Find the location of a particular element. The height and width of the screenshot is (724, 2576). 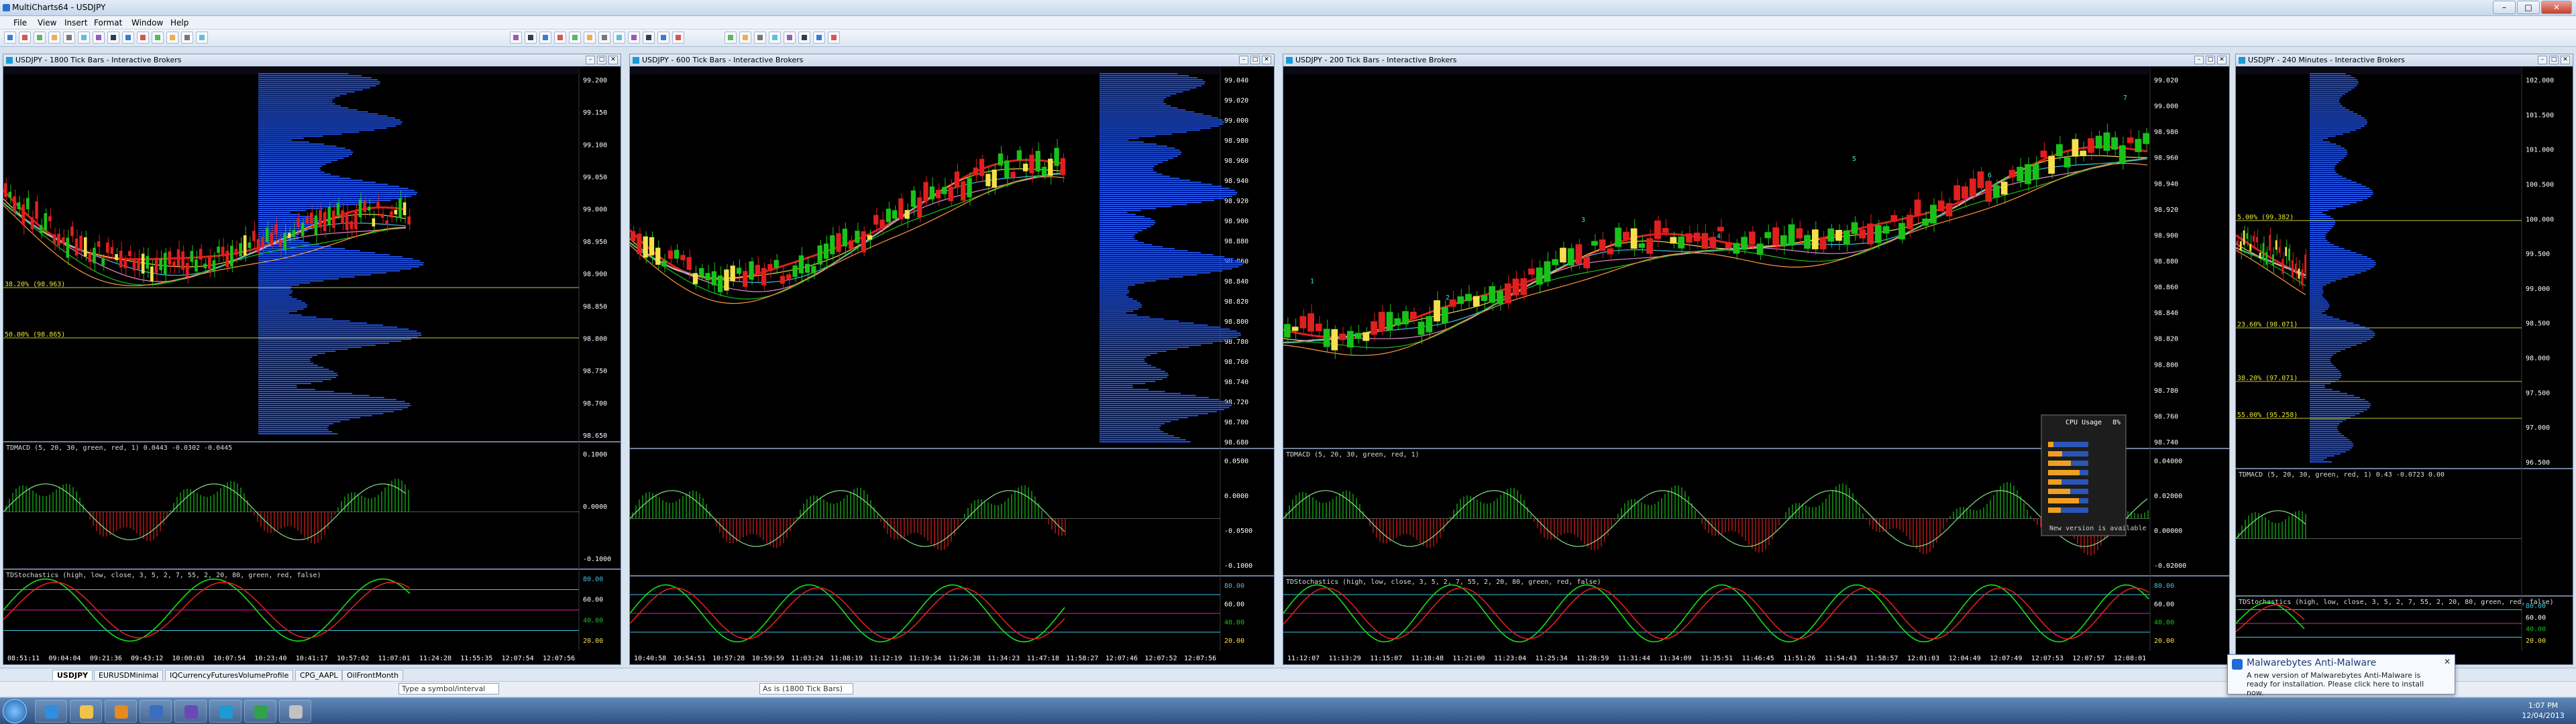

minimize-button: – is located at coordinates (2504, 7).